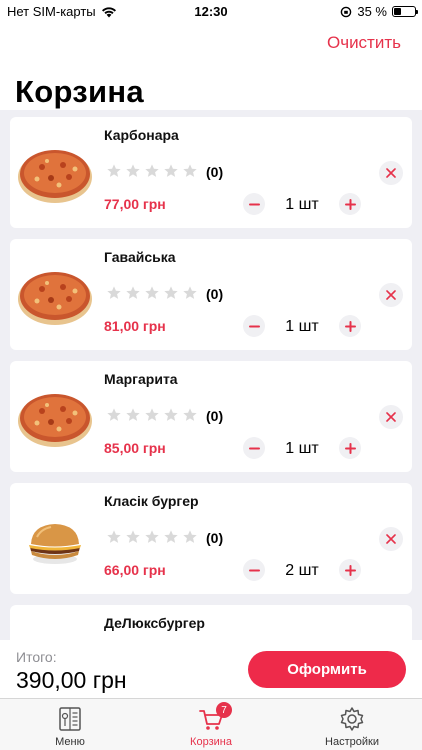 This screenshot has width=422, height=750. Describe the element at coordinates (397, 11) in the screenshot. I see `battery-level` at that location.